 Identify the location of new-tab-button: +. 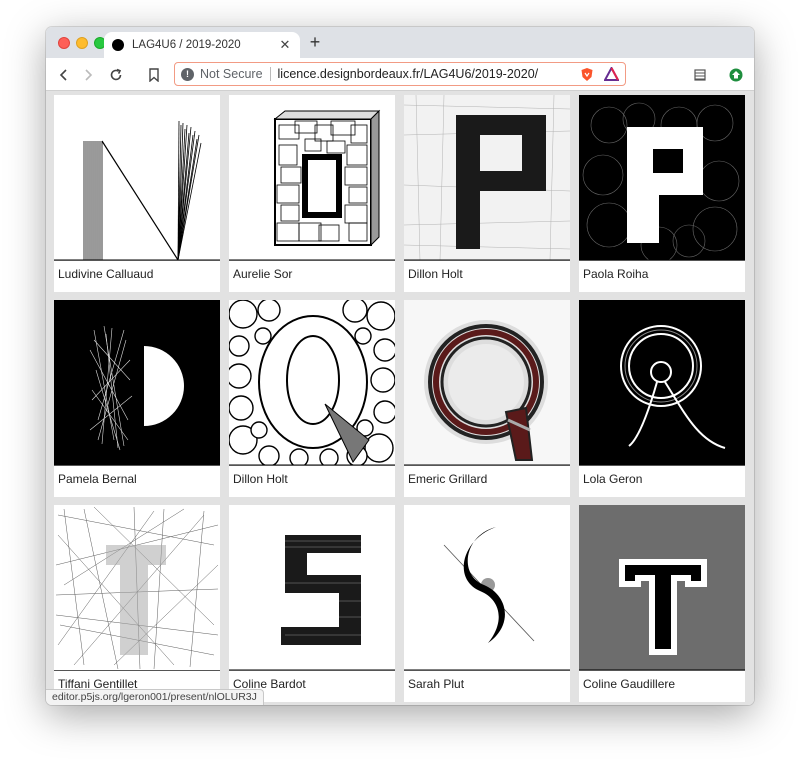
(315, 42).